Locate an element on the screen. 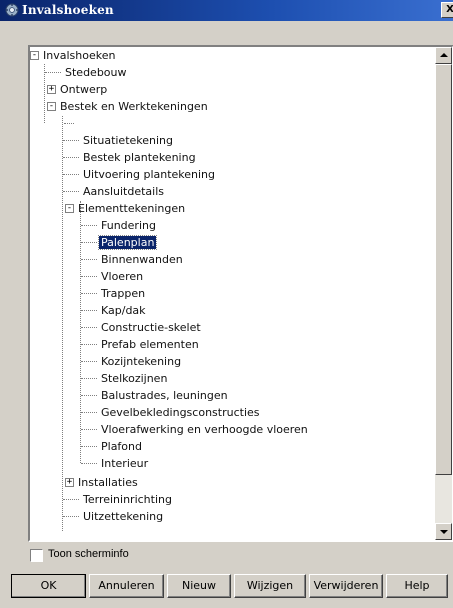 This screenshot has width=453, height=608. tree-node-label: Bestek plantekening is located at coordinates (139, 157).